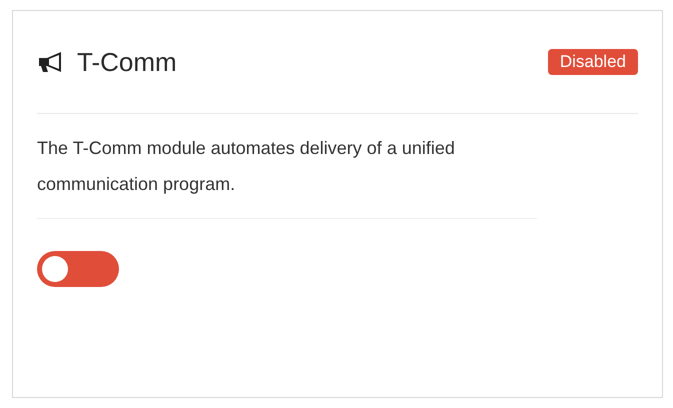 This screenshot has height=408, width=673. Describe the element at coordinates (593, 62) in the screenshot. I see `status-badge: Disabled` at that location.